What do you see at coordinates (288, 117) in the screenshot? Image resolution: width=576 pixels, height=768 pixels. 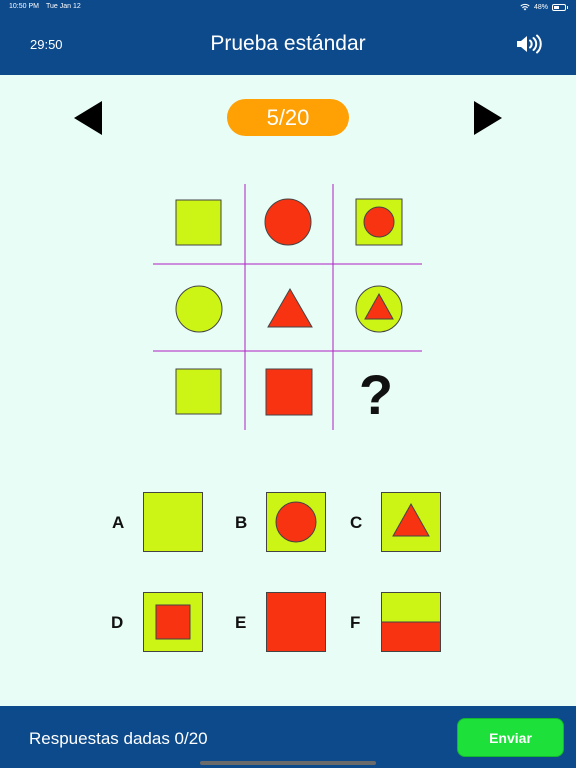 I see `question-counter: 5/20` at bounding box center [288, 117].